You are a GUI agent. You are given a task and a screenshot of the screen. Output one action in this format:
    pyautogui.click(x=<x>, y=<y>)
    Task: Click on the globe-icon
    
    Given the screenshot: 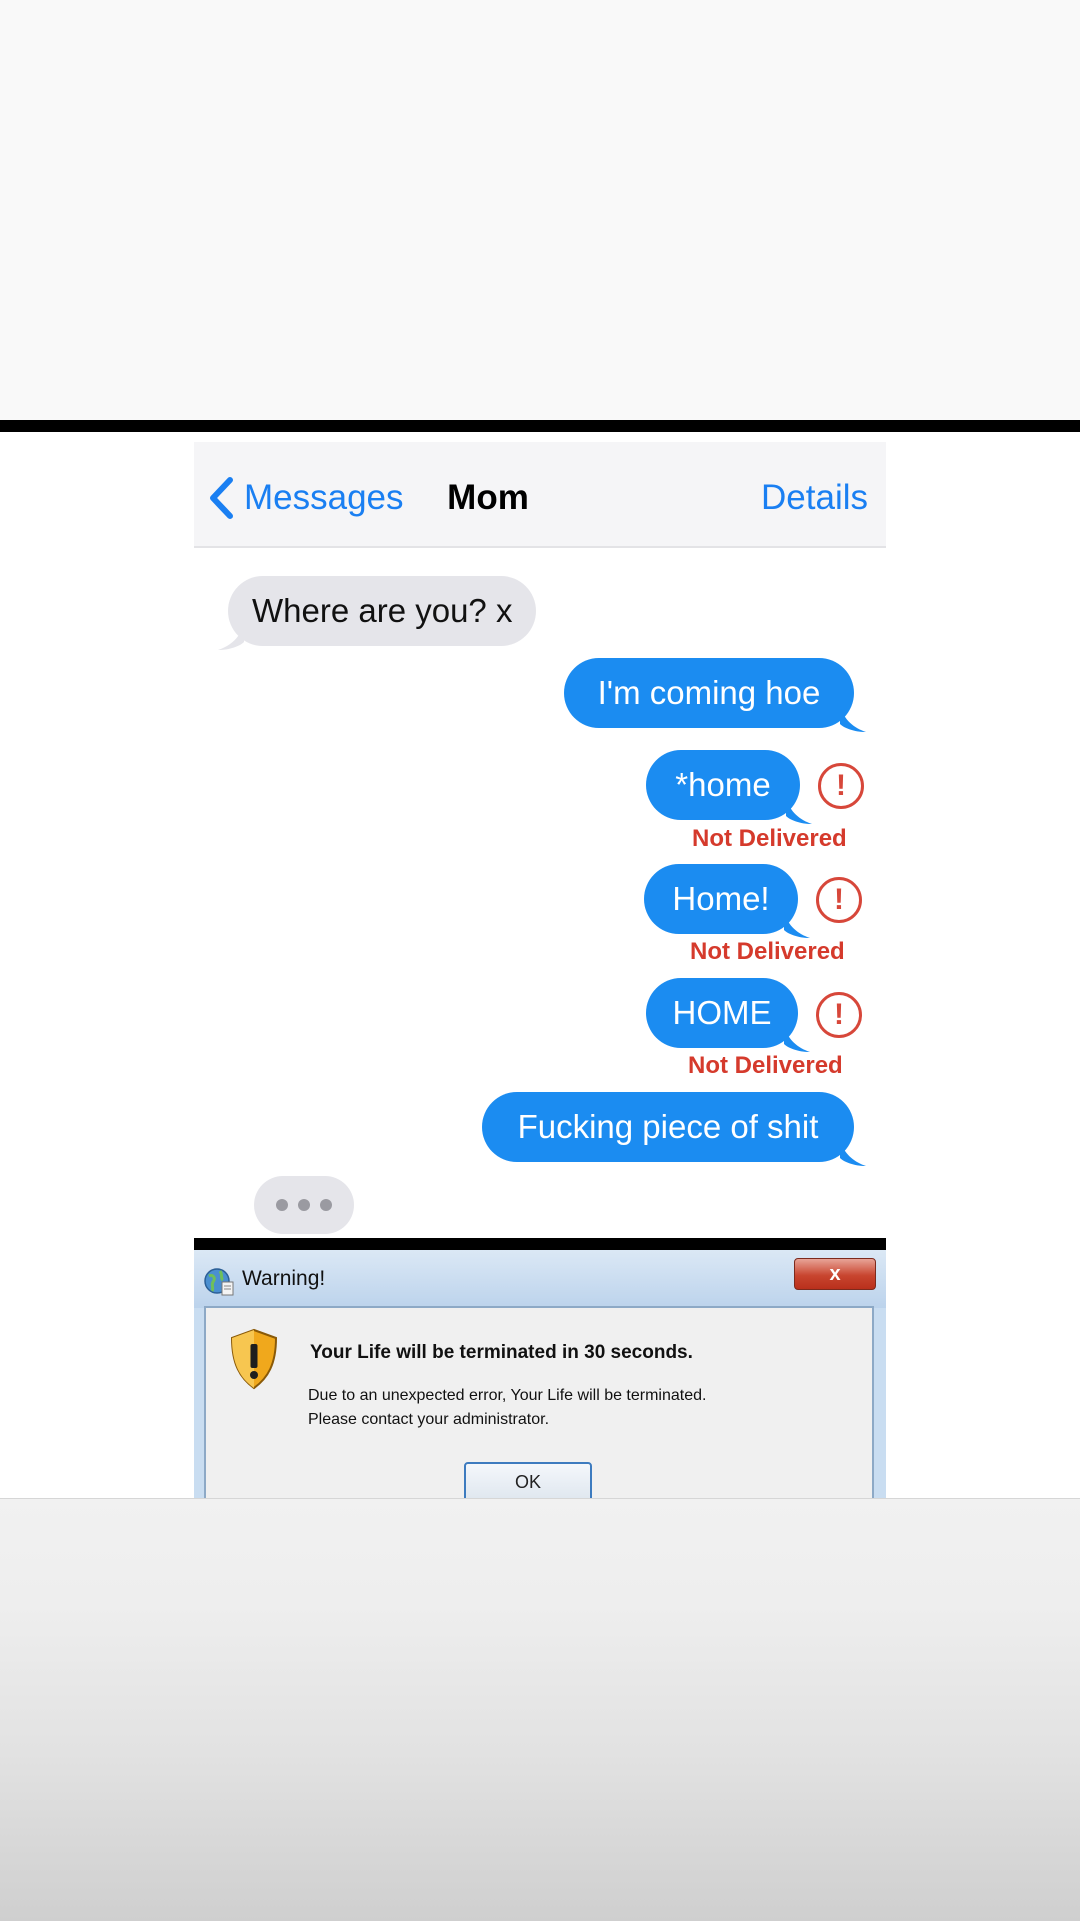 What is the action you would take?
    pyautogui.click(x=219, y=1282)
    